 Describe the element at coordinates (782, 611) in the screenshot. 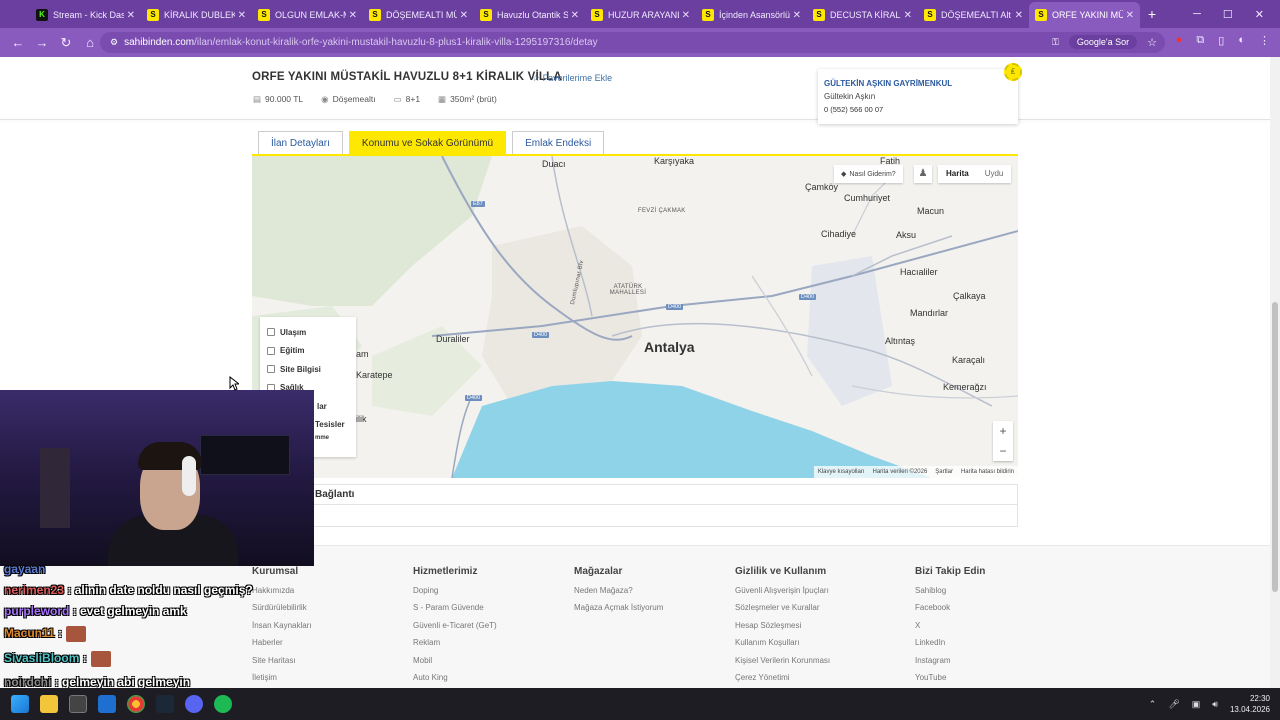

I see `footer-link: Sözleşmeler ve Kurallar` at that location.